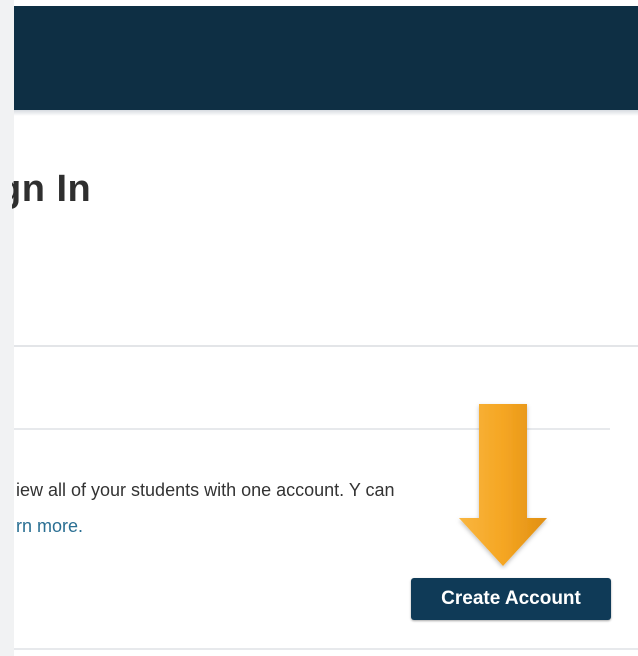 This screenshot has height=656, width=638. I want to click on learn-more-link: rn more., so click(49, 526).